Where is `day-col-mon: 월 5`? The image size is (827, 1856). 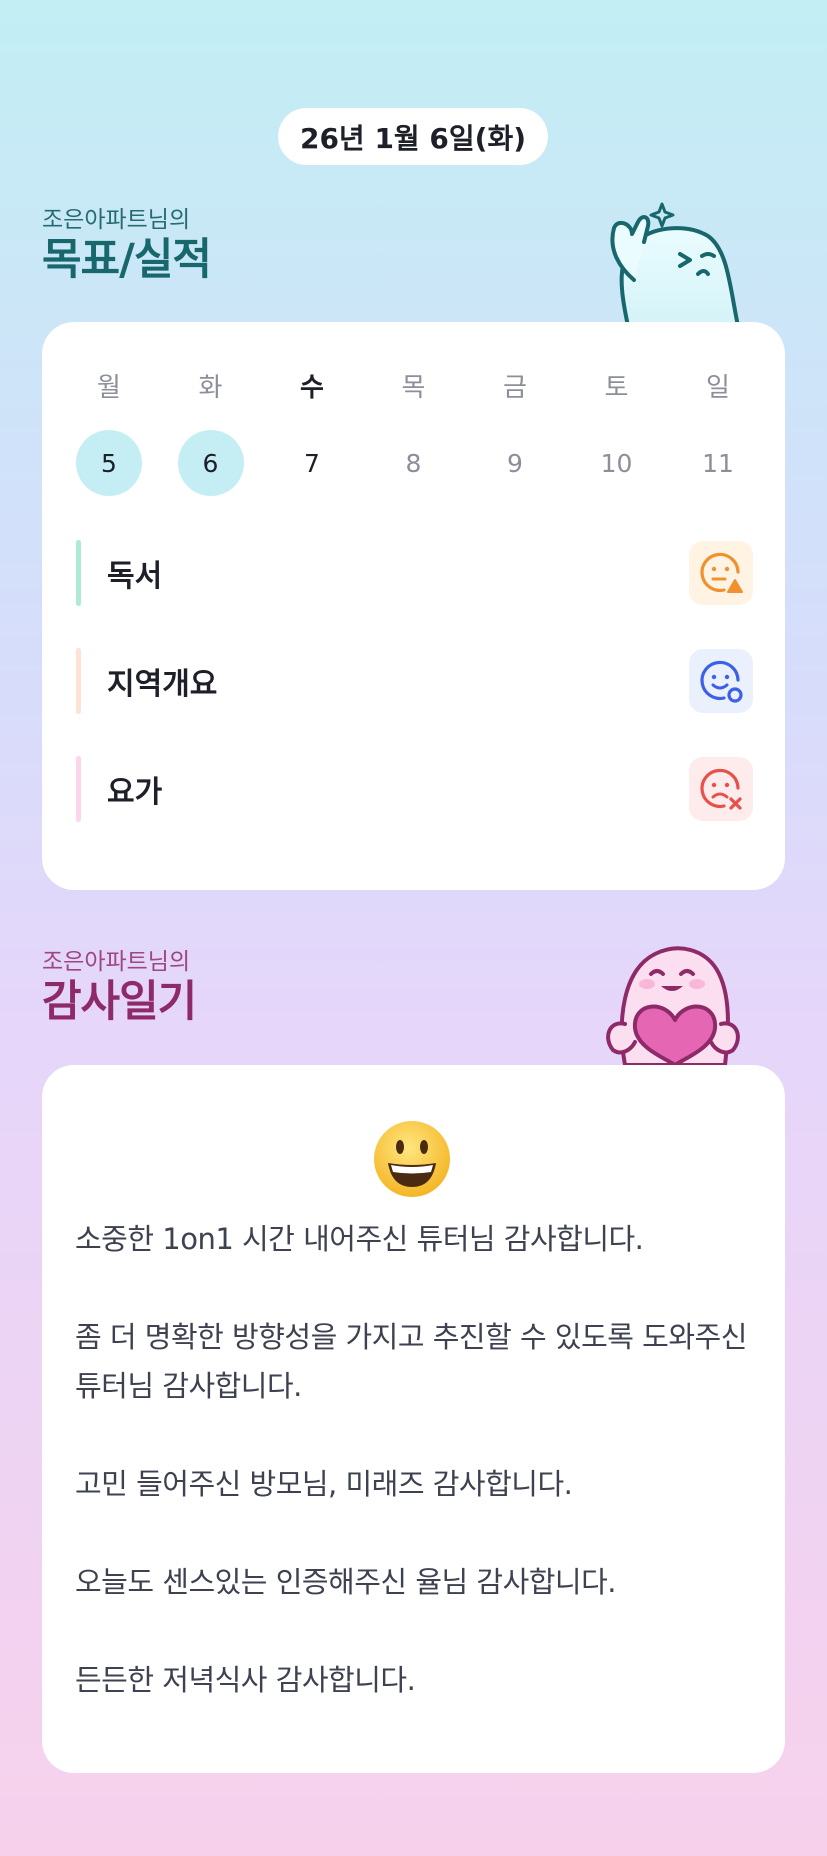 day-col-mon: 월 5 is located at coordinates (109, 433).